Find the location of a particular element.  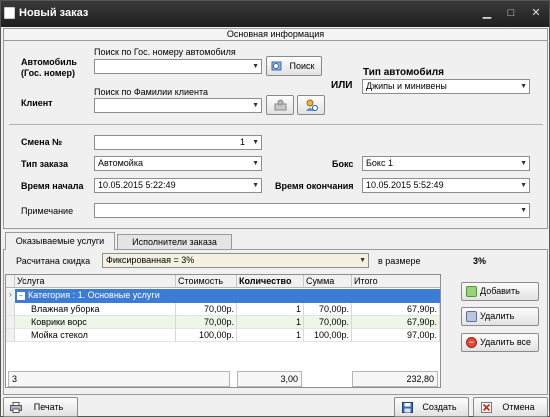

note-field: ▼ is located at coordinates (312, 210).